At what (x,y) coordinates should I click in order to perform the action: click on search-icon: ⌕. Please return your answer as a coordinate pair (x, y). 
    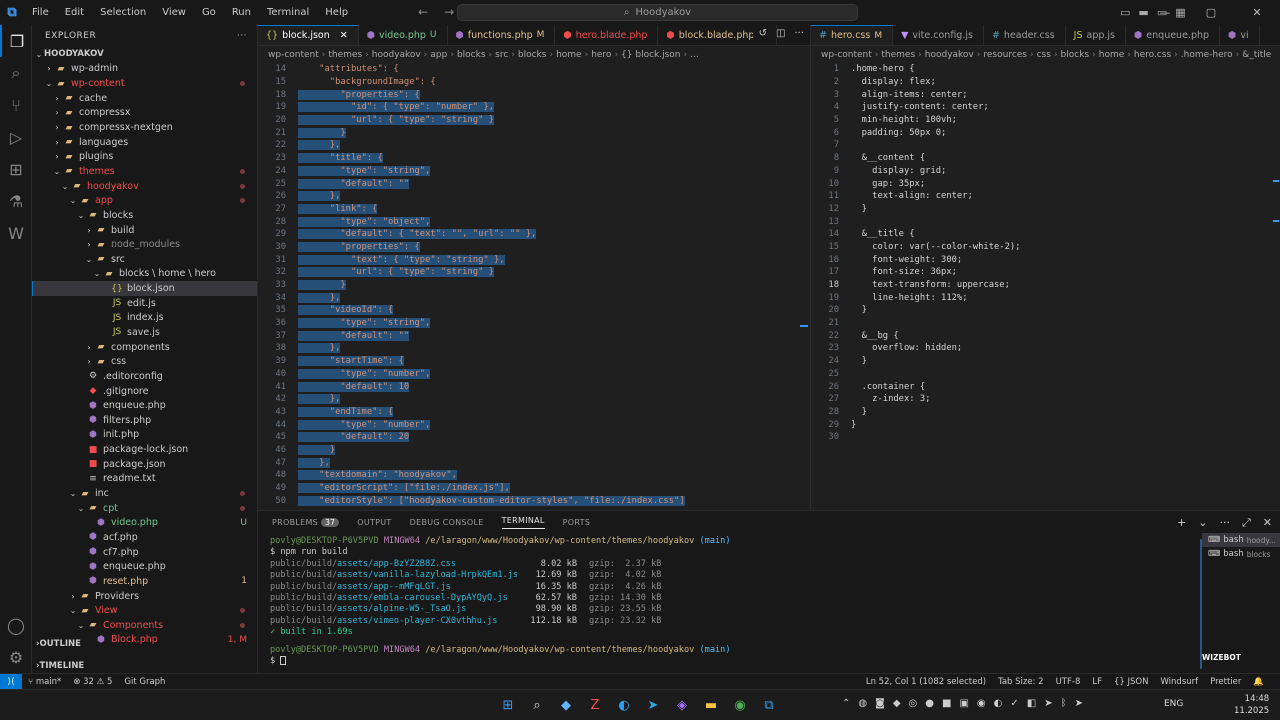
    Looking at the image, I should click on (537, 705).